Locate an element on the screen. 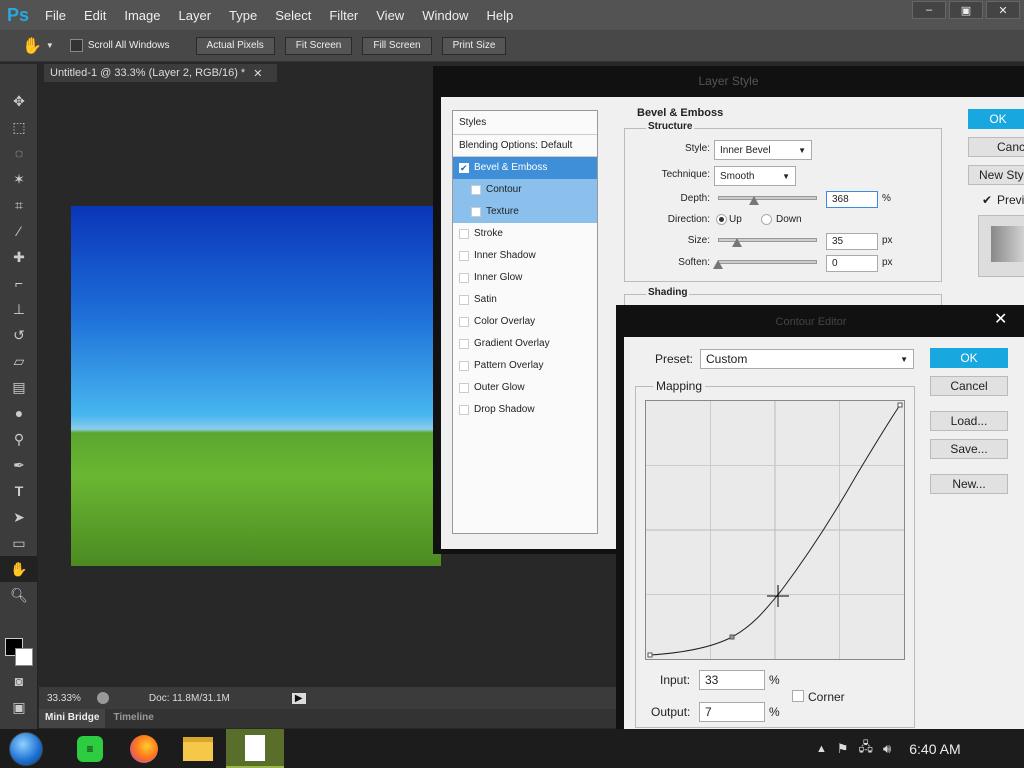 The height and width of the screenshot is (768, 1024). marquee-tool-icon: ⬚ is located at coordinates (19, 127).